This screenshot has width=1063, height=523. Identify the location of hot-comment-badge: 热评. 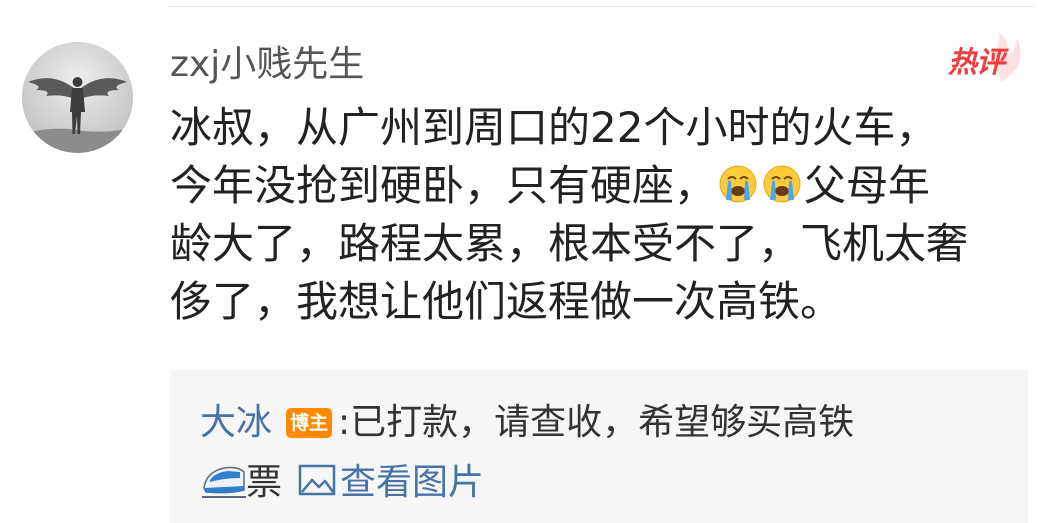
(986, 58).